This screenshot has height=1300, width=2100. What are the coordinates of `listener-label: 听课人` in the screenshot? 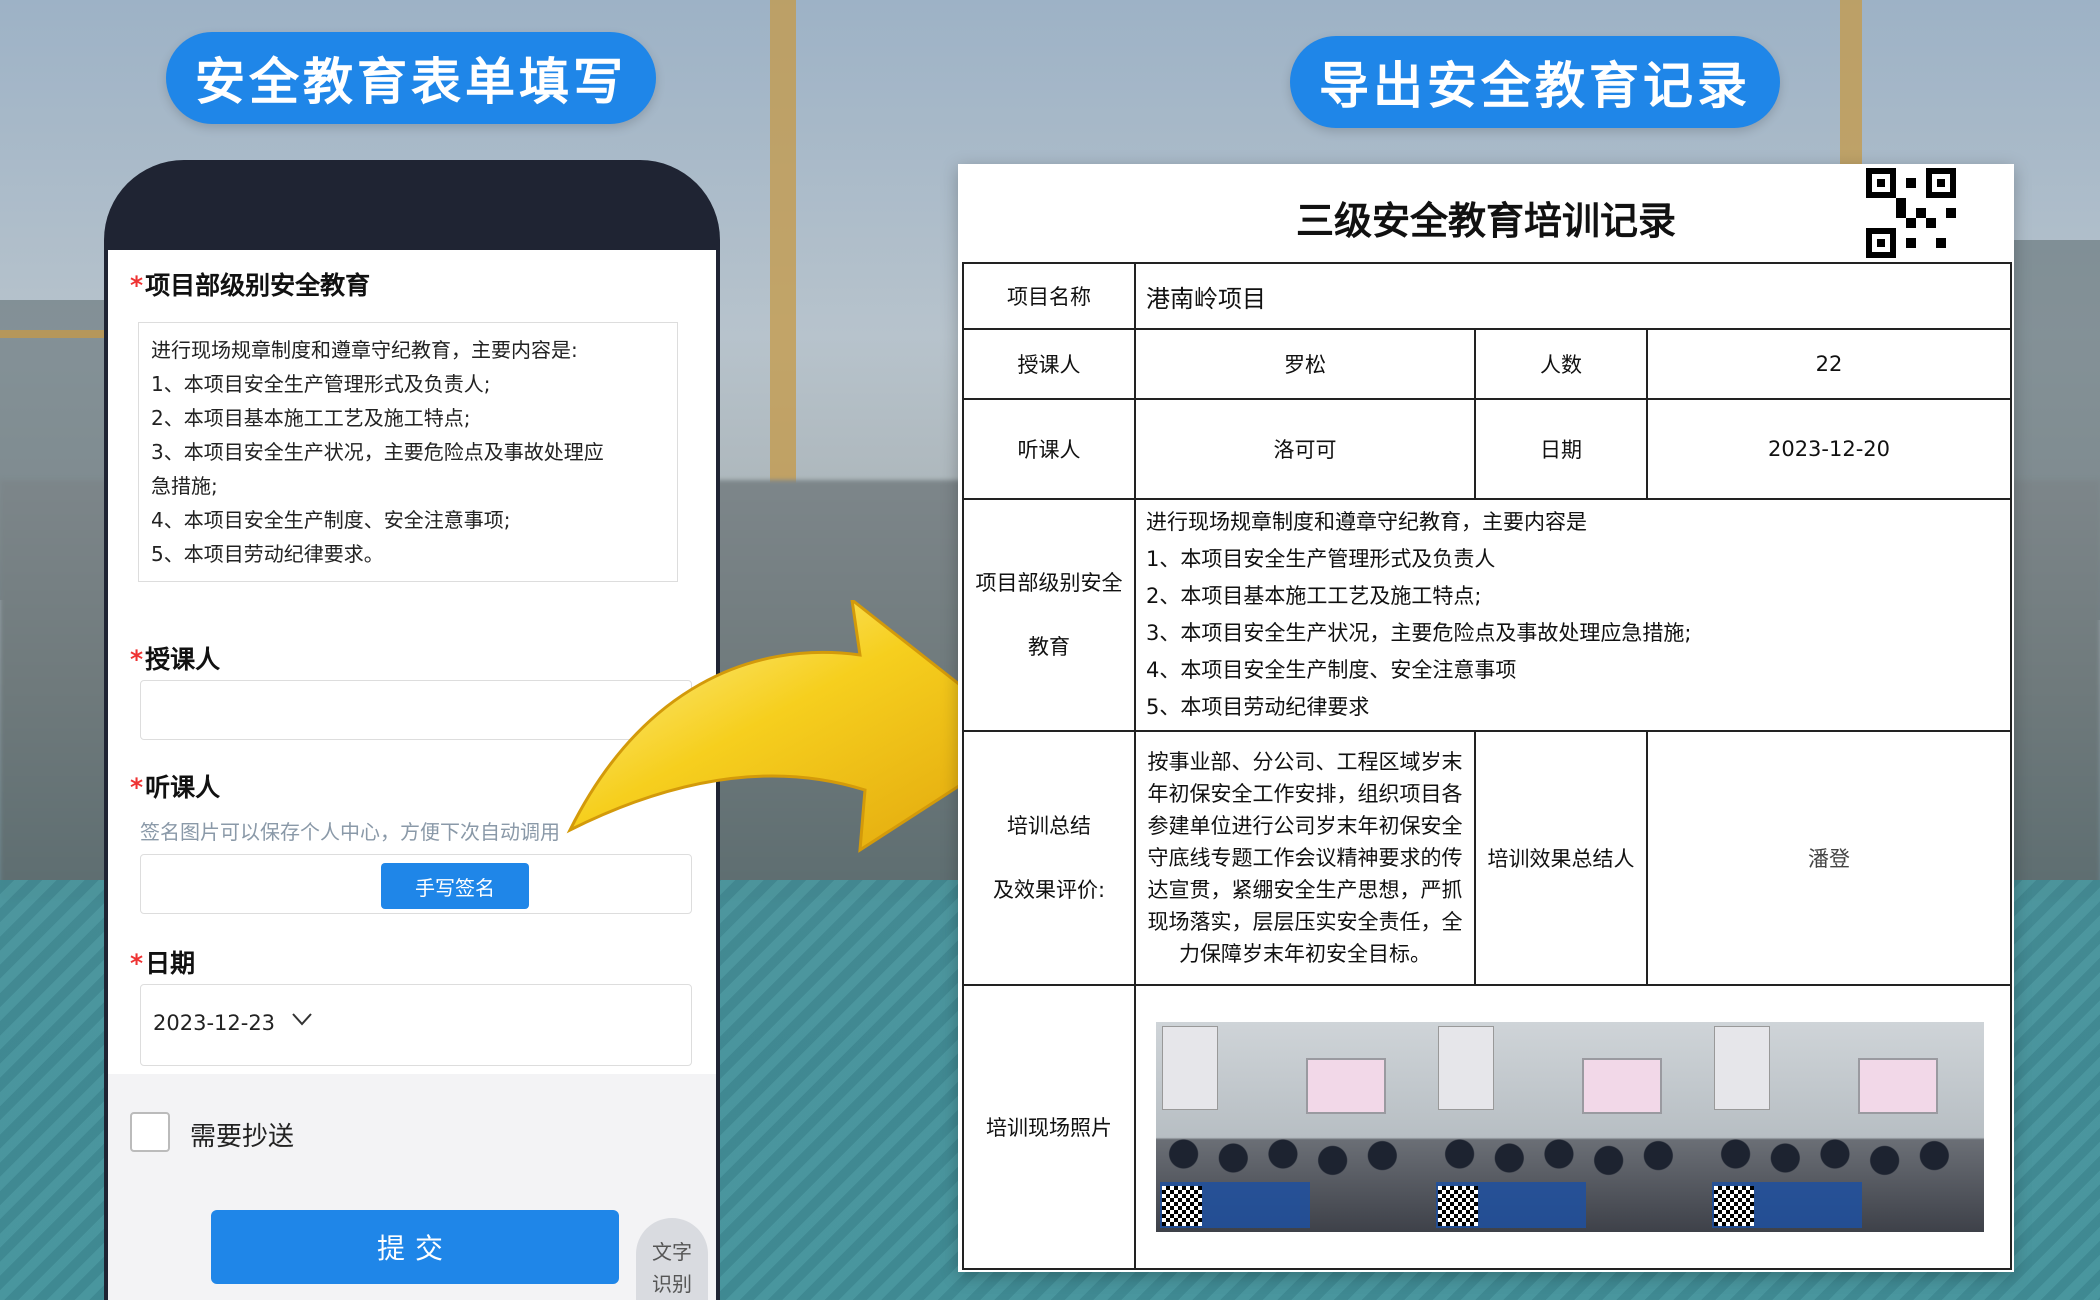 It's located at (1049, 449).